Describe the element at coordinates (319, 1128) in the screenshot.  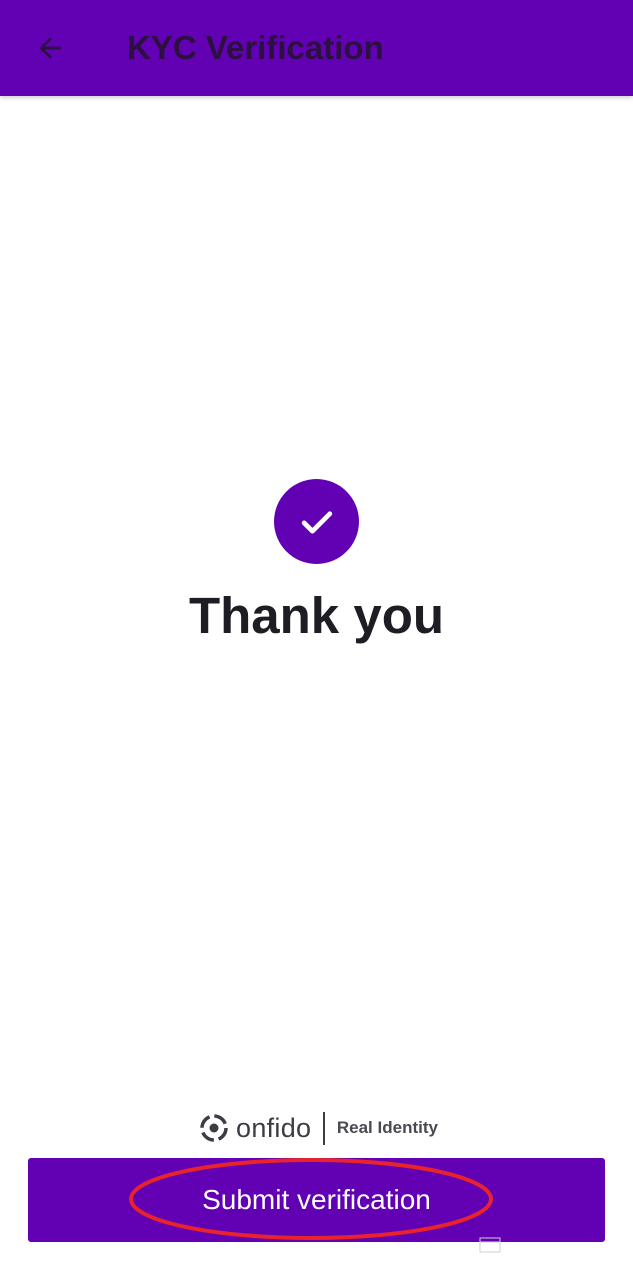
I see `onfido-branding: onfido Real Identity` at that location.